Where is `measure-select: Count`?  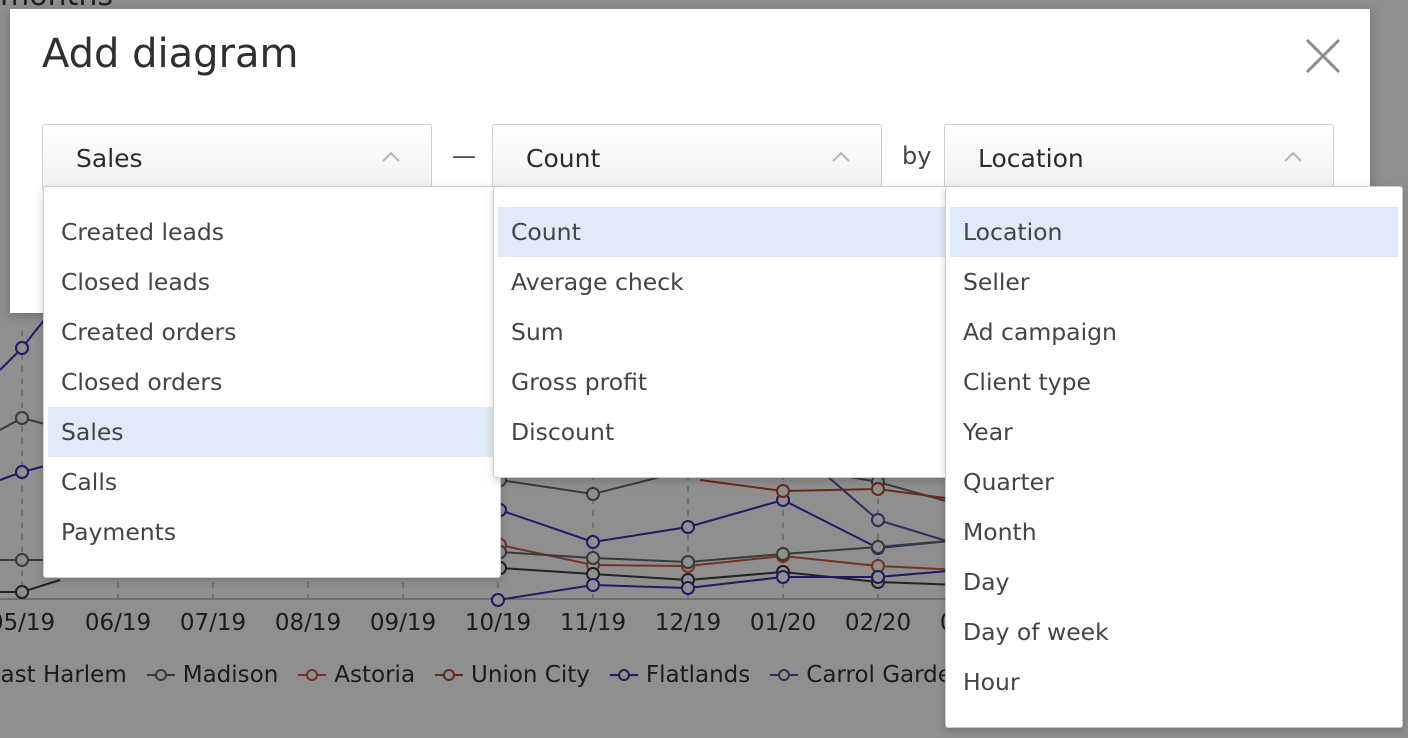 measure-select: Count is located at coordinates (687, 157).